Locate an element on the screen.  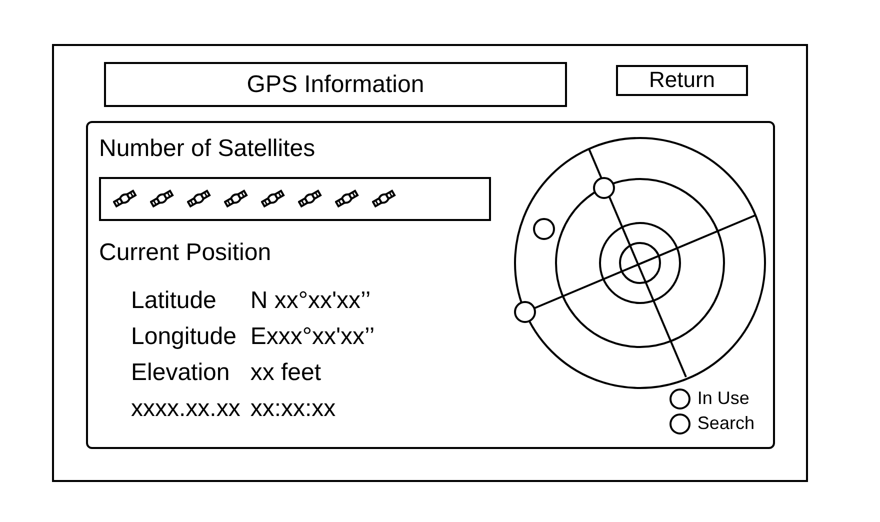
field-value: N xx°xx'xx’’ is located at coordinates (311, 301).